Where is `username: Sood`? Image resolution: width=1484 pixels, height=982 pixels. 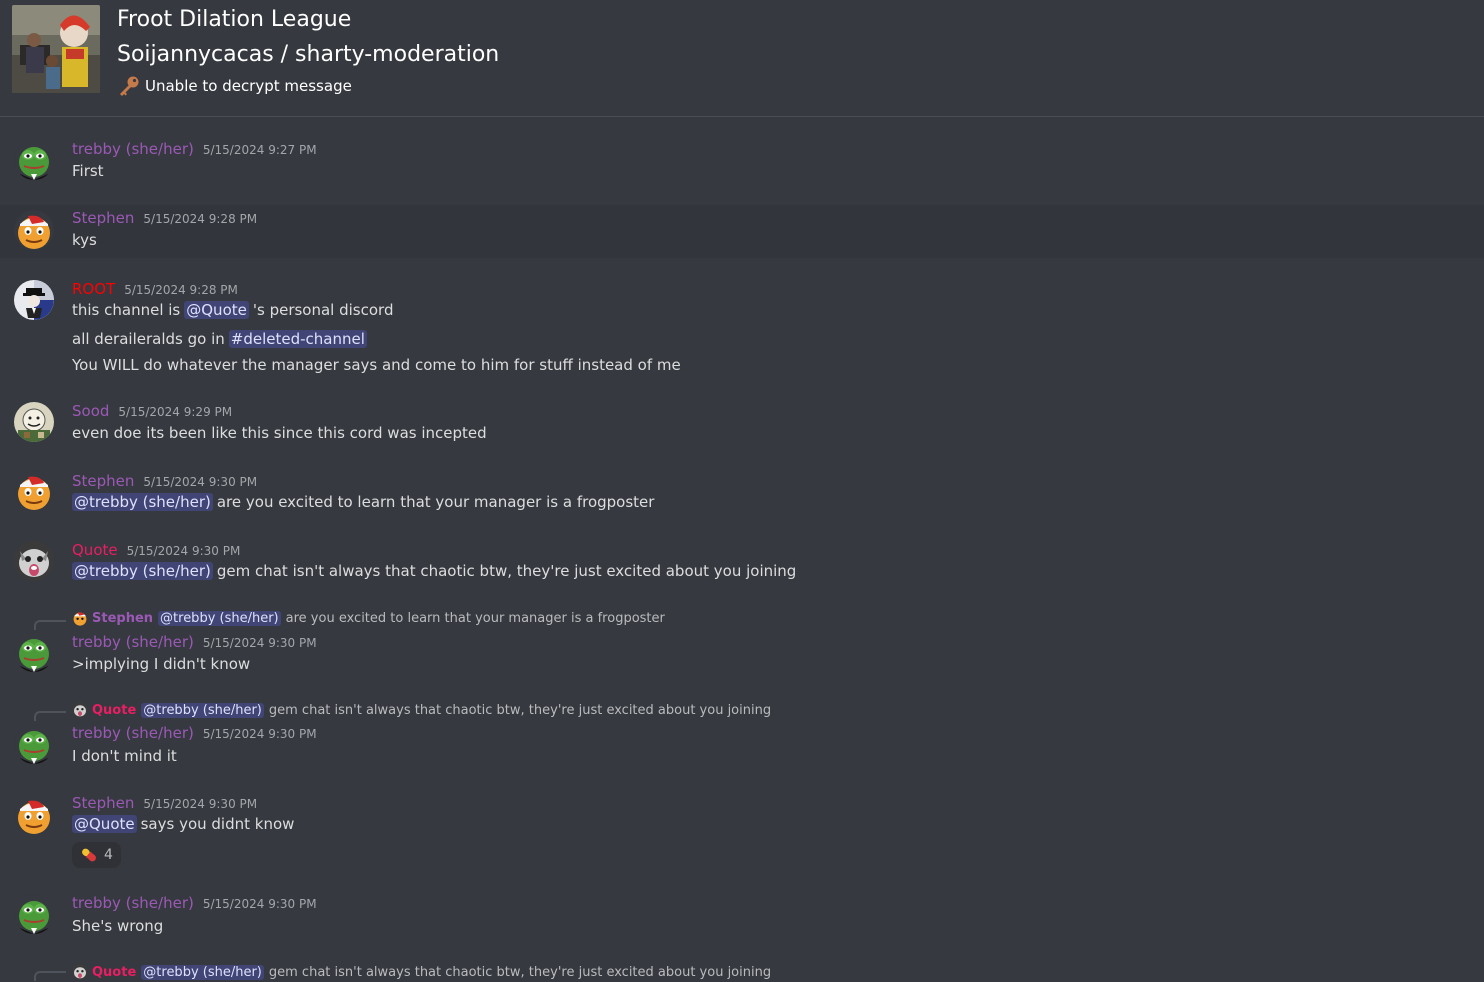
username: Sood is located at coordinates (90, 411).